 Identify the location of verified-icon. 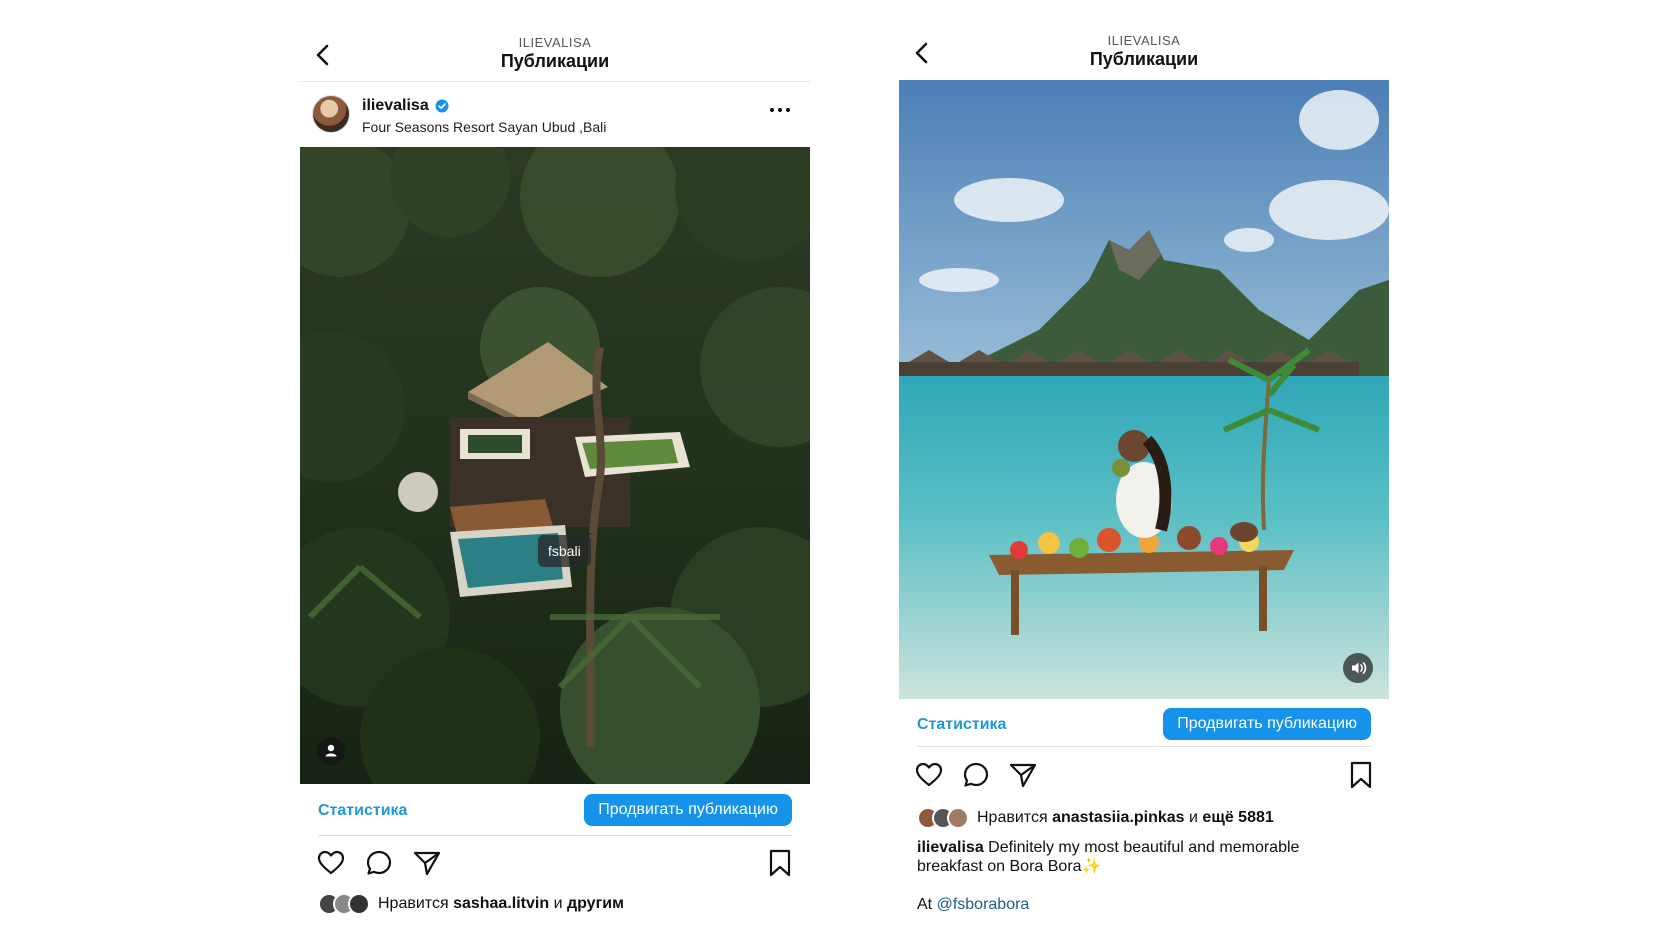
(442, 106).